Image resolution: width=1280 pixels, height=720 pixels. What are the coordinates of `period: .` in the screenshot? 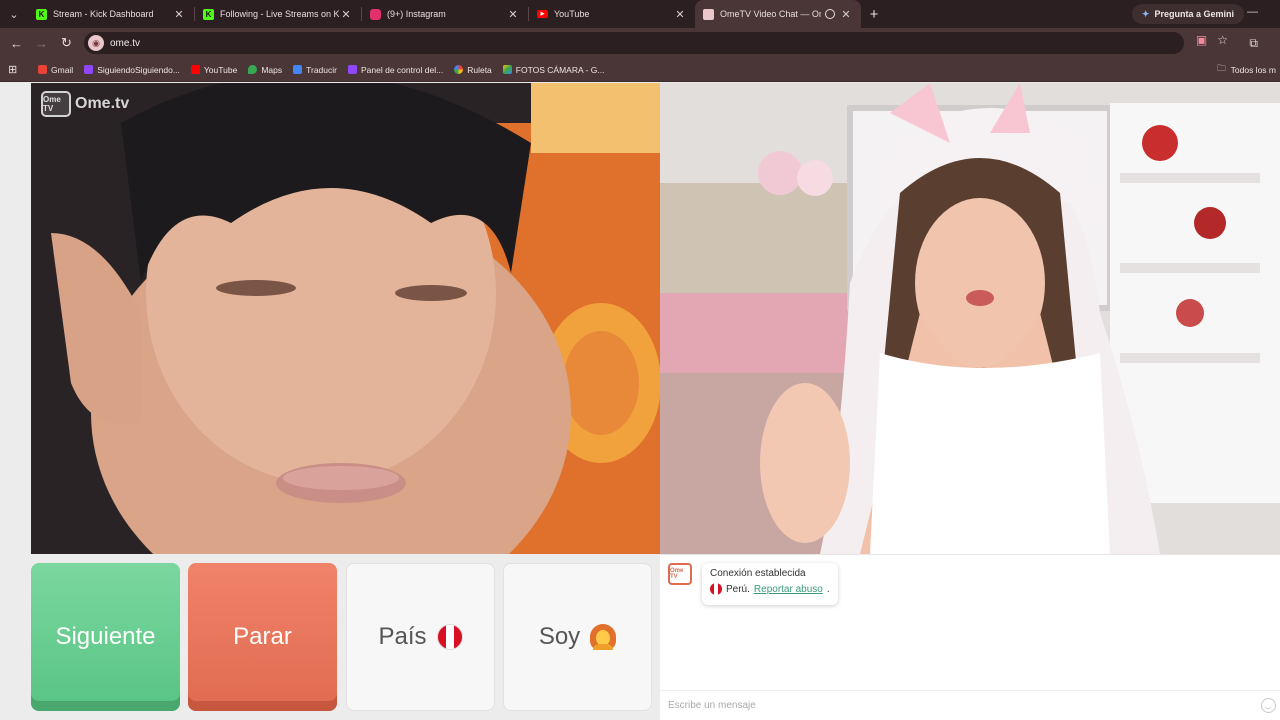 It's located at (828, 589).